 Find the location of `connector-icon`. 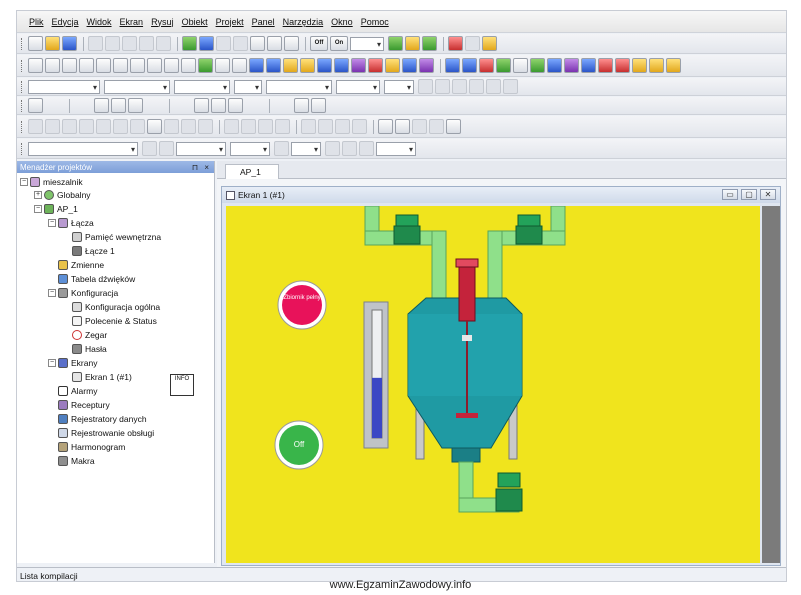

connector-icon is located at coordinates (239, 65).